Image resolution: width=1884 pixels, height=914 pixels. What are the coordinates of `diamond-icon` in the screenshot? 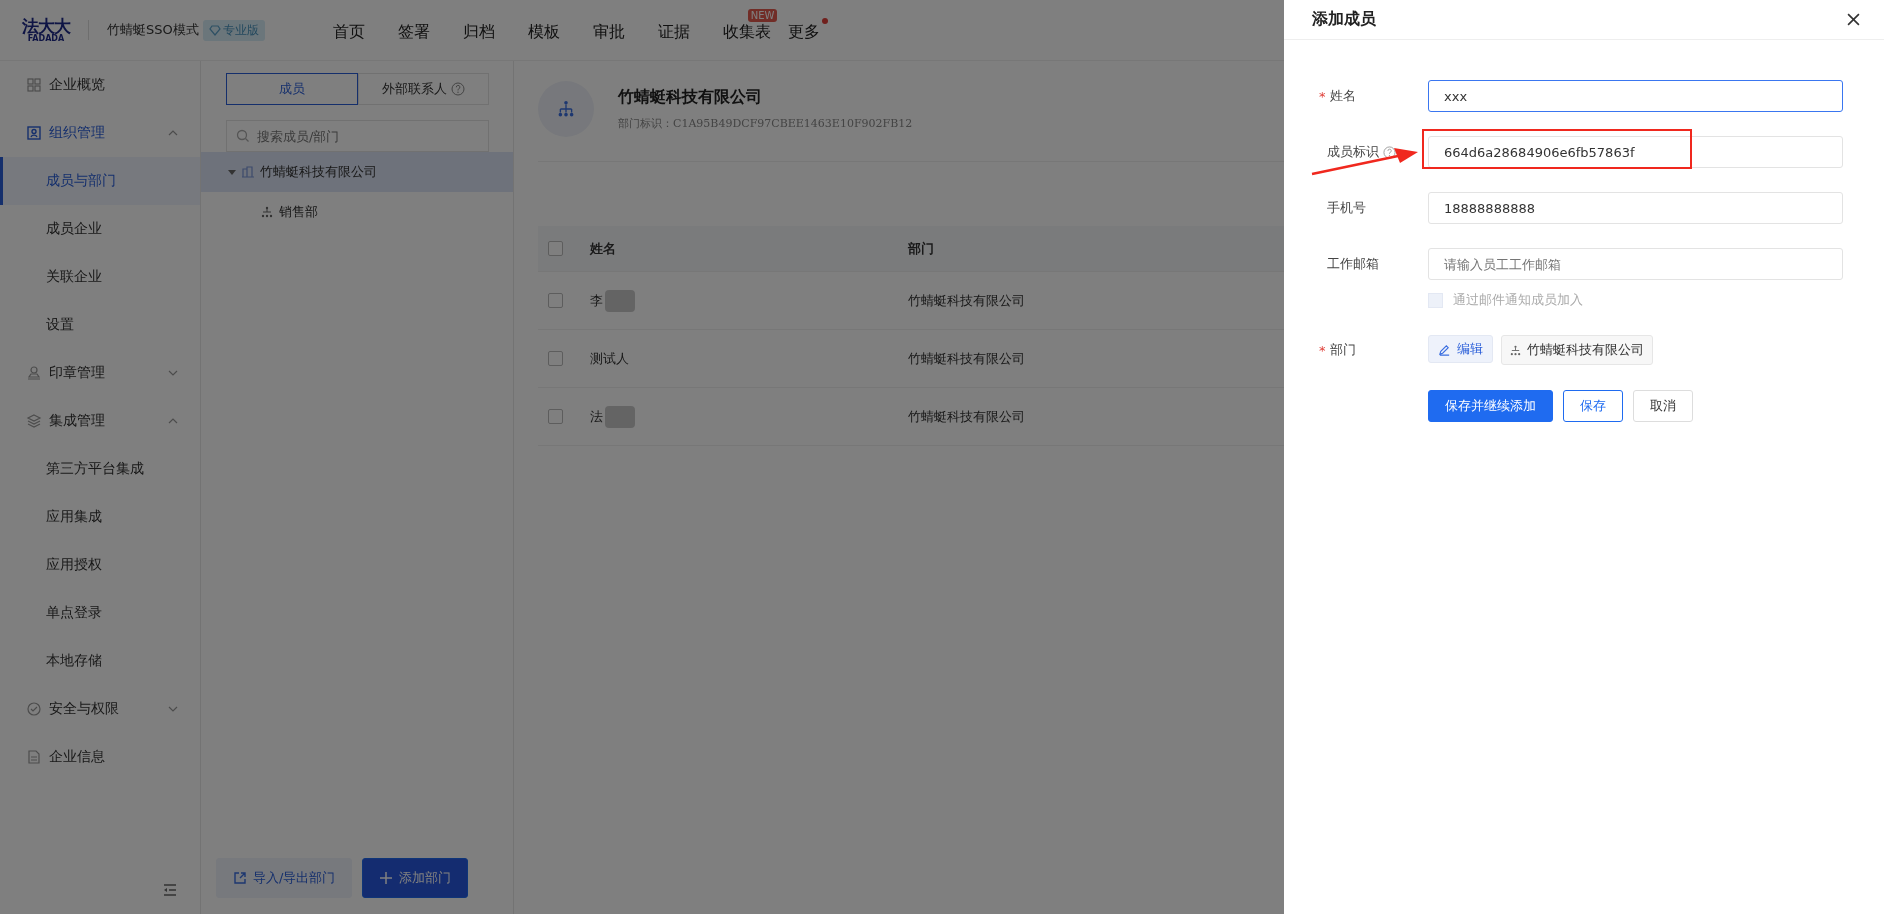 It's located at (214, 30).